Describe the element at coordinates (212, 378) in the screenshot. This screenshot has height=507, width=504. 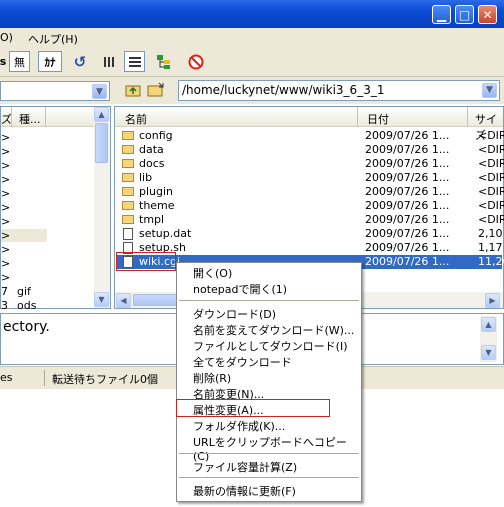
I see `menu-delete: 削除(R)` at that location.